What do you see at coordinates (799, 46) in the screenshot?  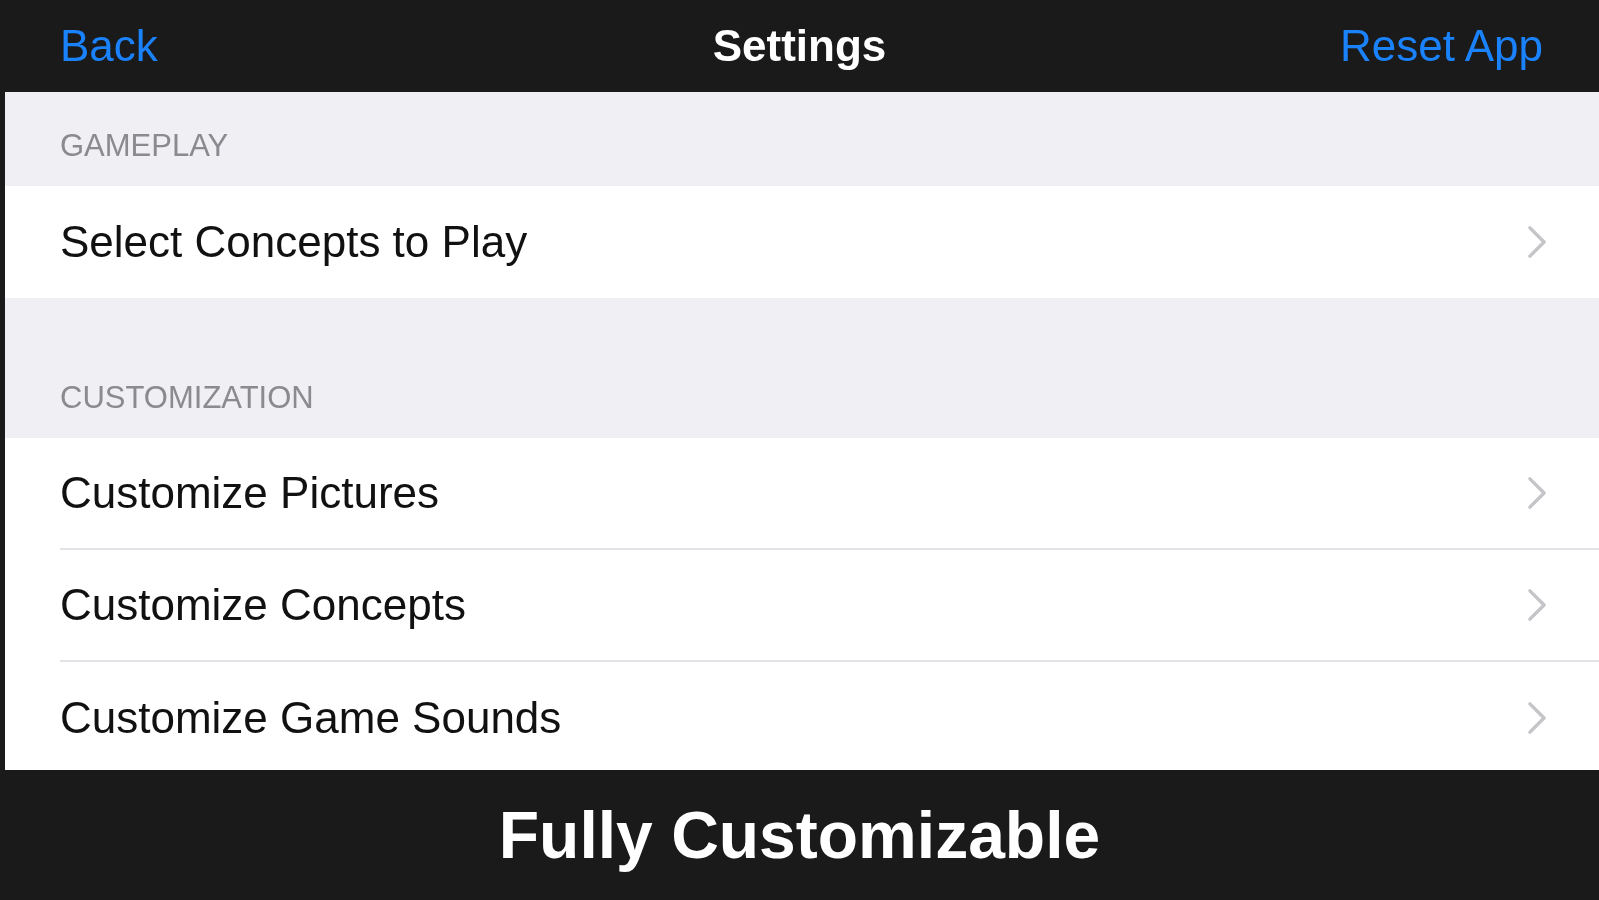 I see `screen-title: Settings` at bounding box center [799, 46].